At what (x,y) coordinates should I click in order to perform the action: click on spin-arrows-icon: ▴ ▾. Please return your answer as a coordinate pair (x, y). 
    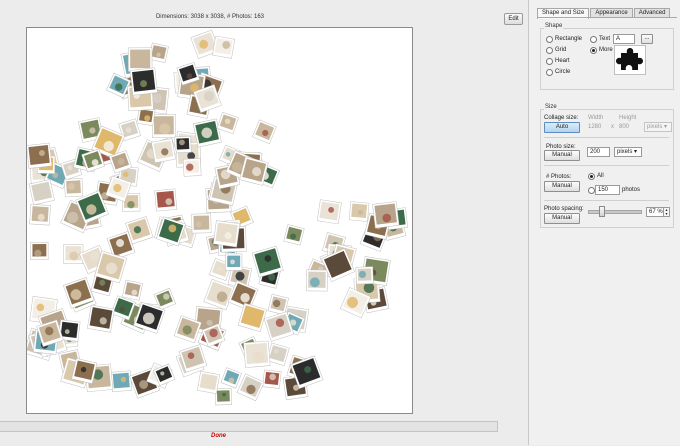
    Looking at the image, I should click on (666, 212).